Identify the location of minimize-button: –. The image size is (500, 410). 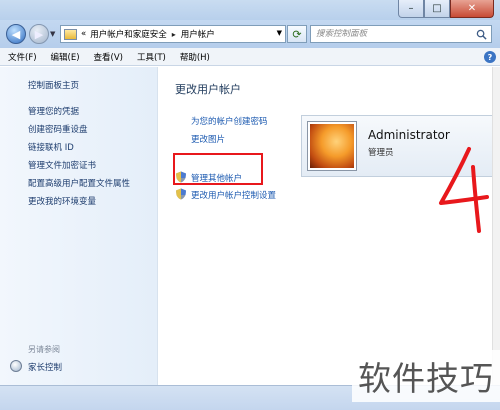
(411, 9).